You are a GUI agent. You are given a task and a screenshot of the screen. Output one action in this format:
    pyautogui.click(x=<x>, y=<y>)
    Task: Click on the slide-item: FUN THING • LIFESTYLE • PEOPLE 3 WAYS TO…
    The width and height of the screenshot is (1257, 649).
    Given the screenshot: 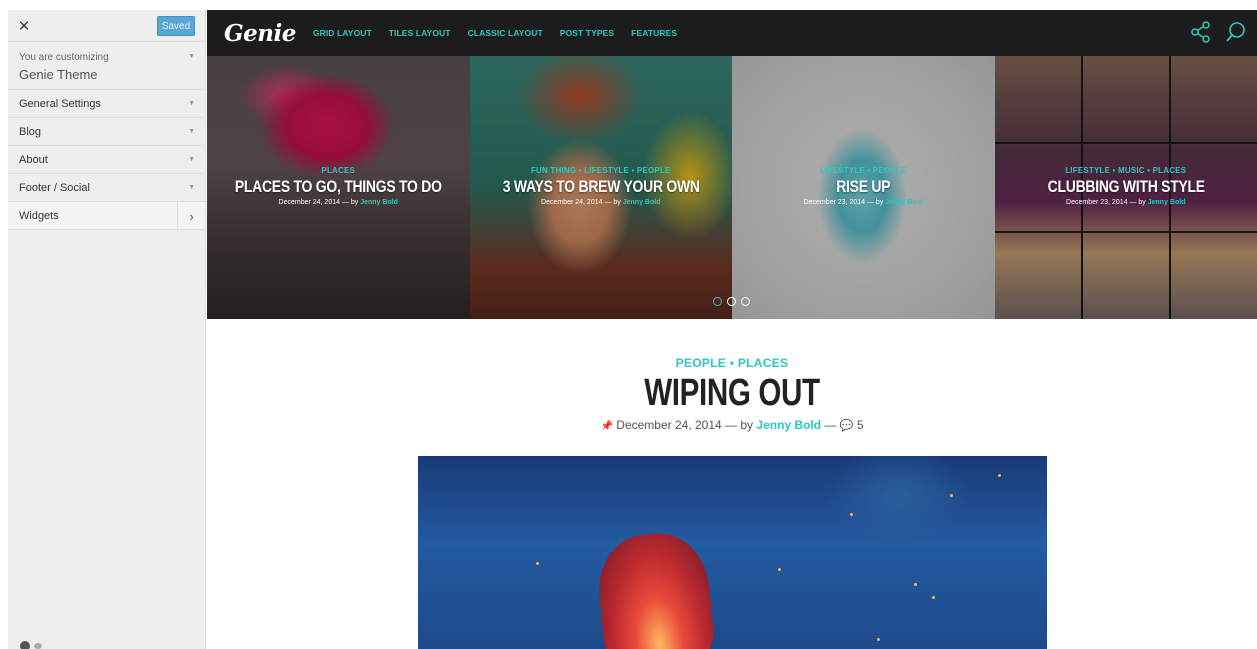 What is the action you would take?
    pyautogui.click(x=601, y=187)
    